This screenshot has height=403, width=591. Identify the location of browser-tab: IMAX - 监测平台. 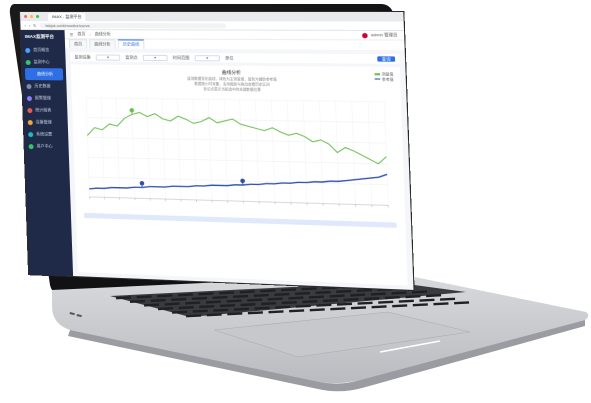
(66, 16).